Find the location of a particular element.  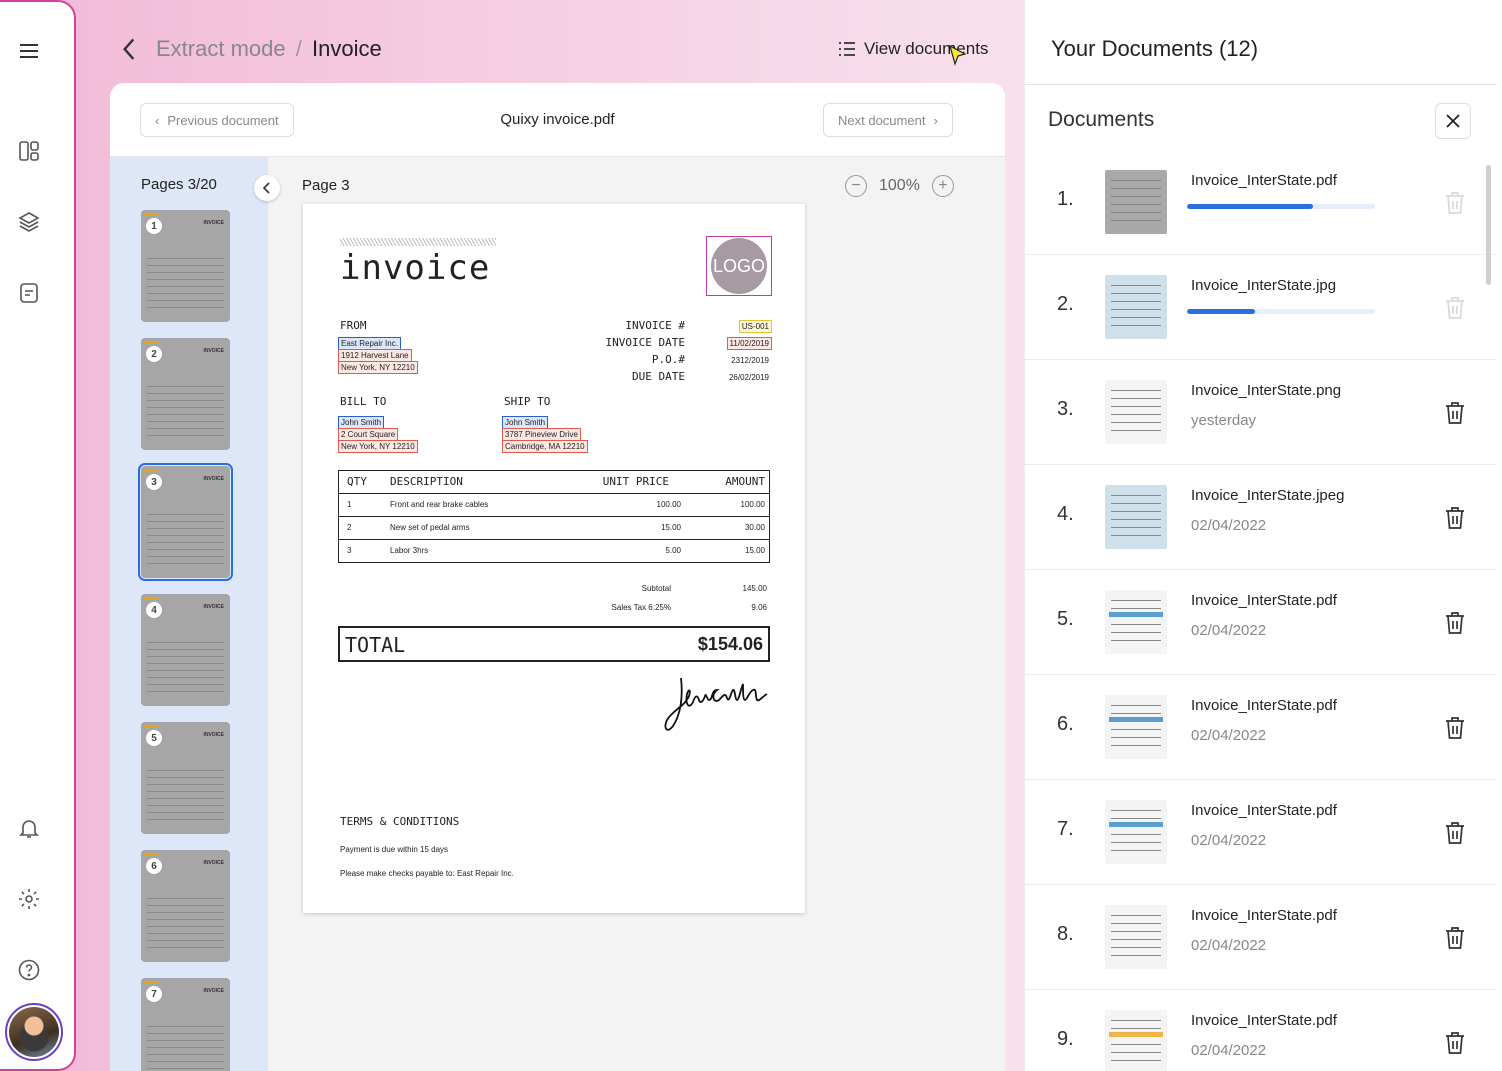

table-cell: 5.00 is located at coordinates (673, 550).